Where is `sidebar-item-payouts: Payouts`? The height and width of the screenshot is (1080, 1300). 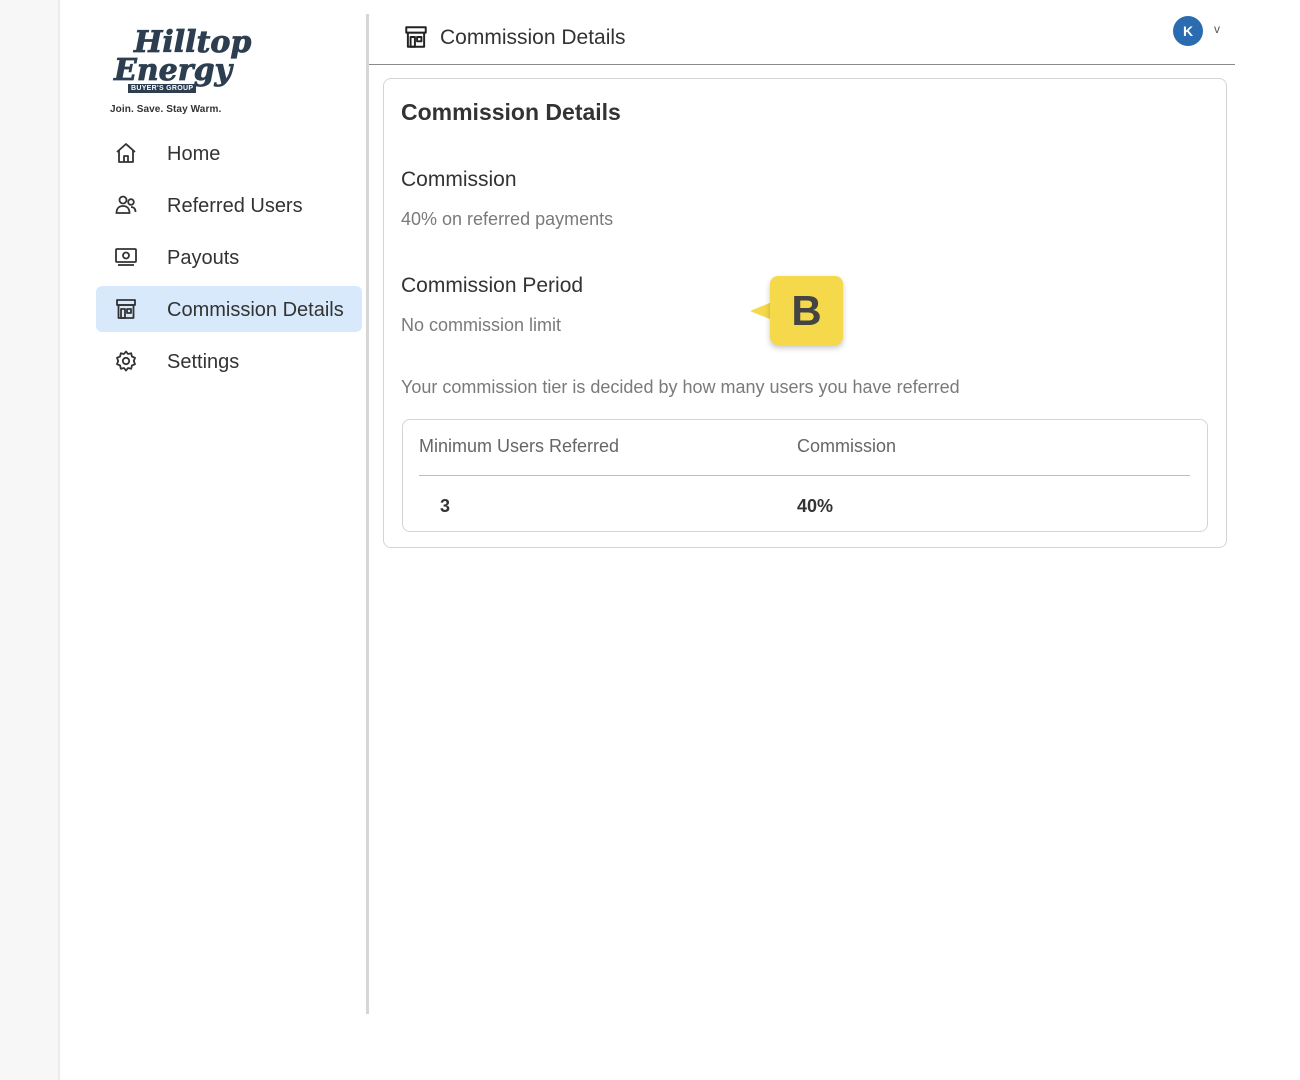 sidebar-item-payouts: Payouts is located at coordinates (229, 257).